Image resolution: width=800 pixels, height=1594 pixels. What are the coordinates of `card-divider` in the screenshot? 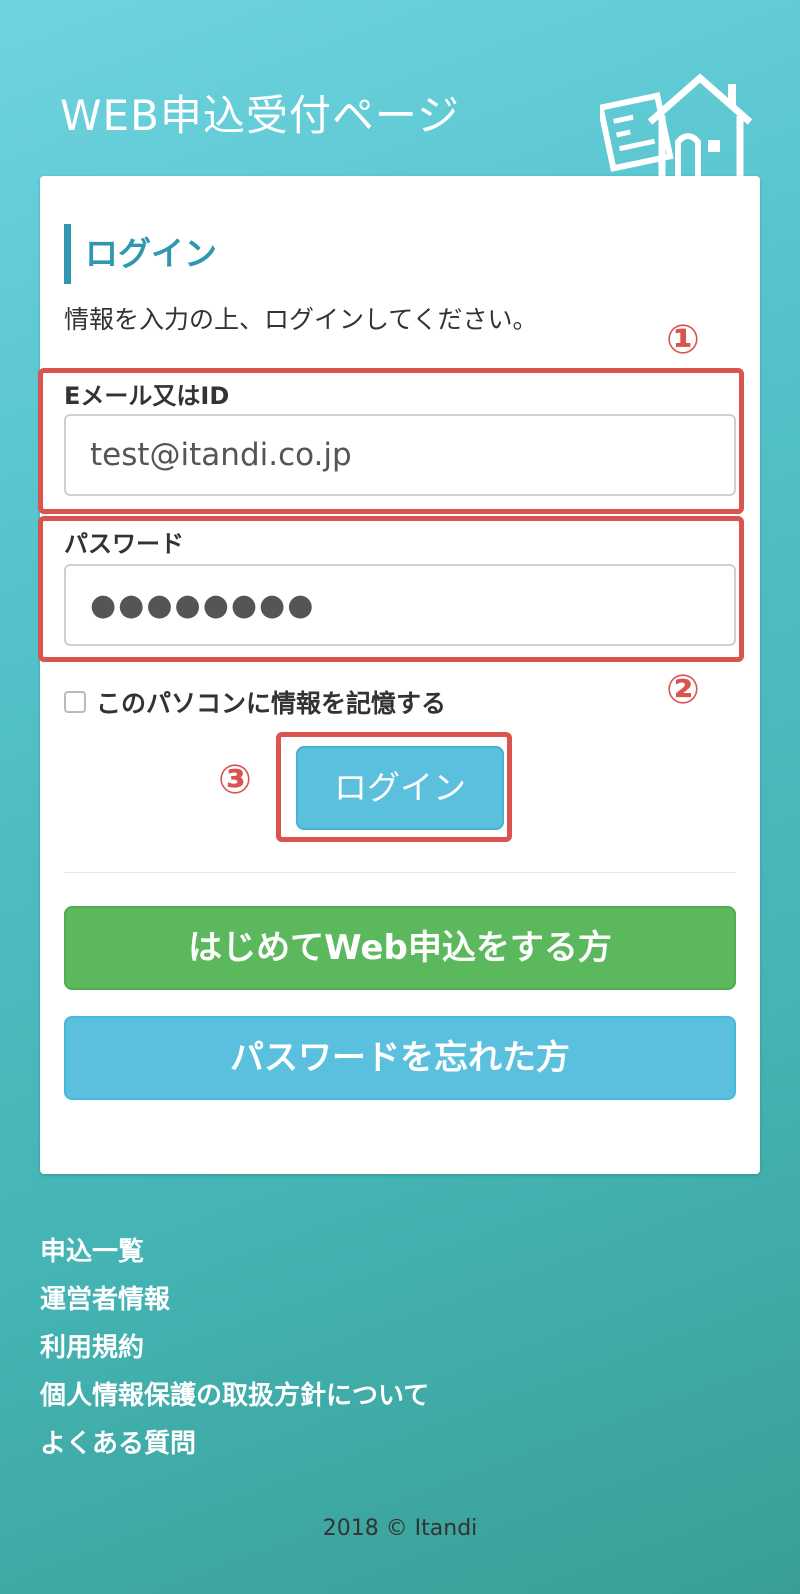 It's located at (400, 872).